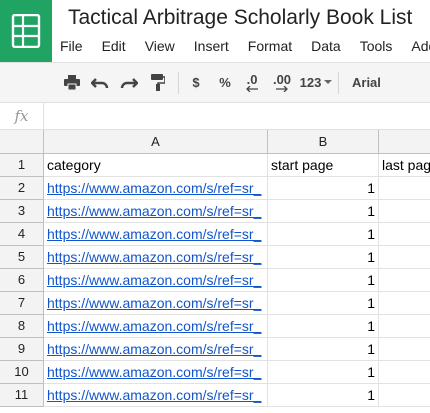 The width and height of the screenshot is (430, 413). What do you see at coordinates (114, 46) in the screenshot?
I see `menu-edit: Edit` at bounding box center [114, 46].